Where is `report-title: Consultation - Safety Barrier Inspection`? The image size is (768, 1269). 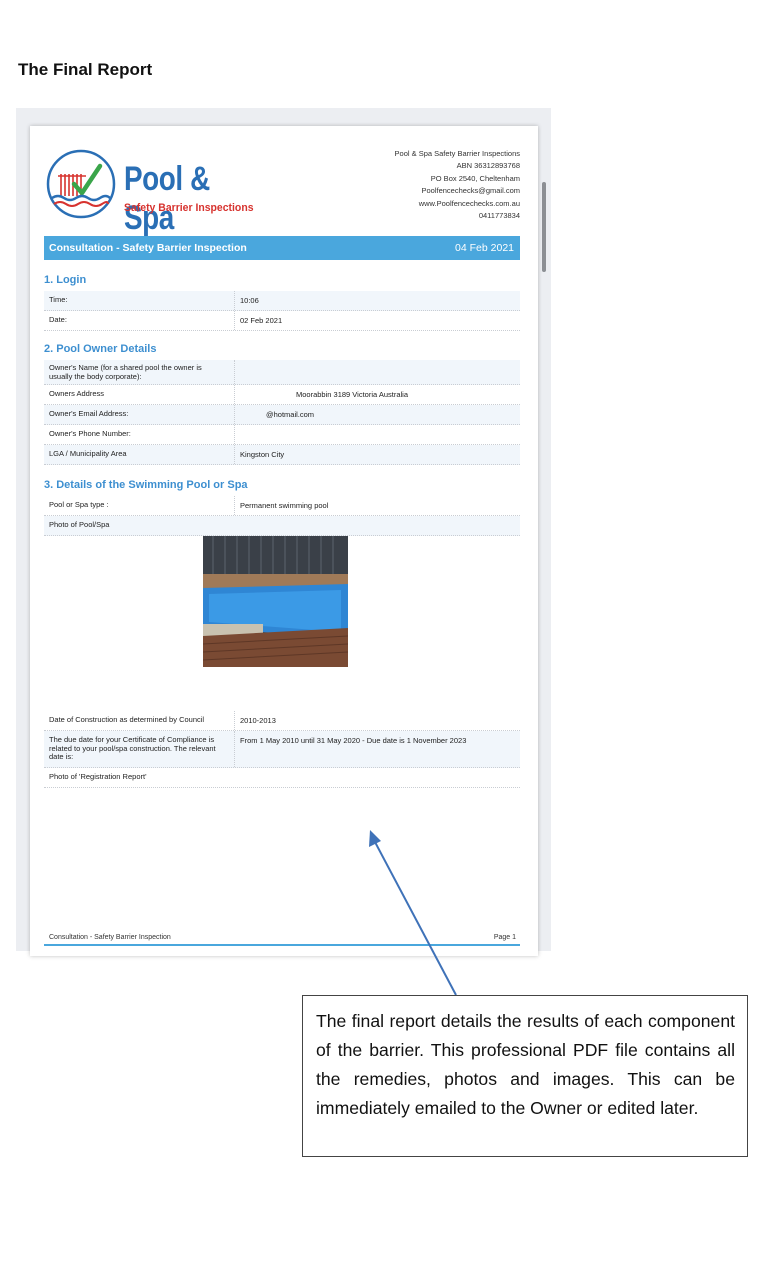
report-title: Consultation - Safety Barrier Inspection is located at coordinates (148, 248).